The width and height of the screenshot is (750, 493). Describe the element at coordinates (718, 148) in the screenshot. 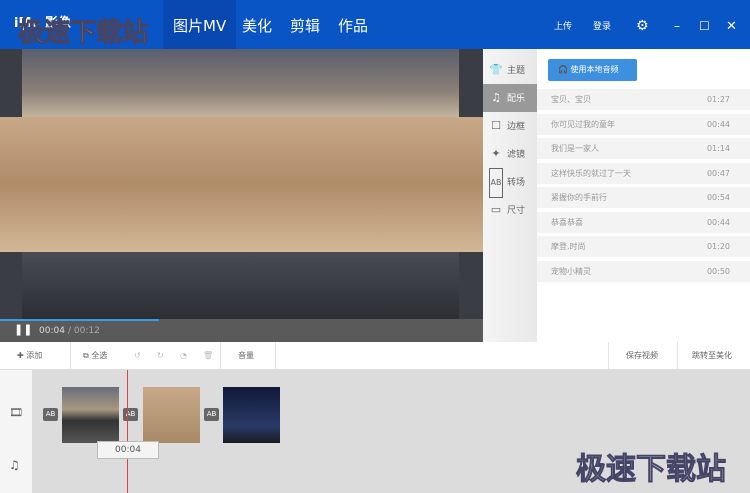

I see `track-duration: 01:14` at that location.